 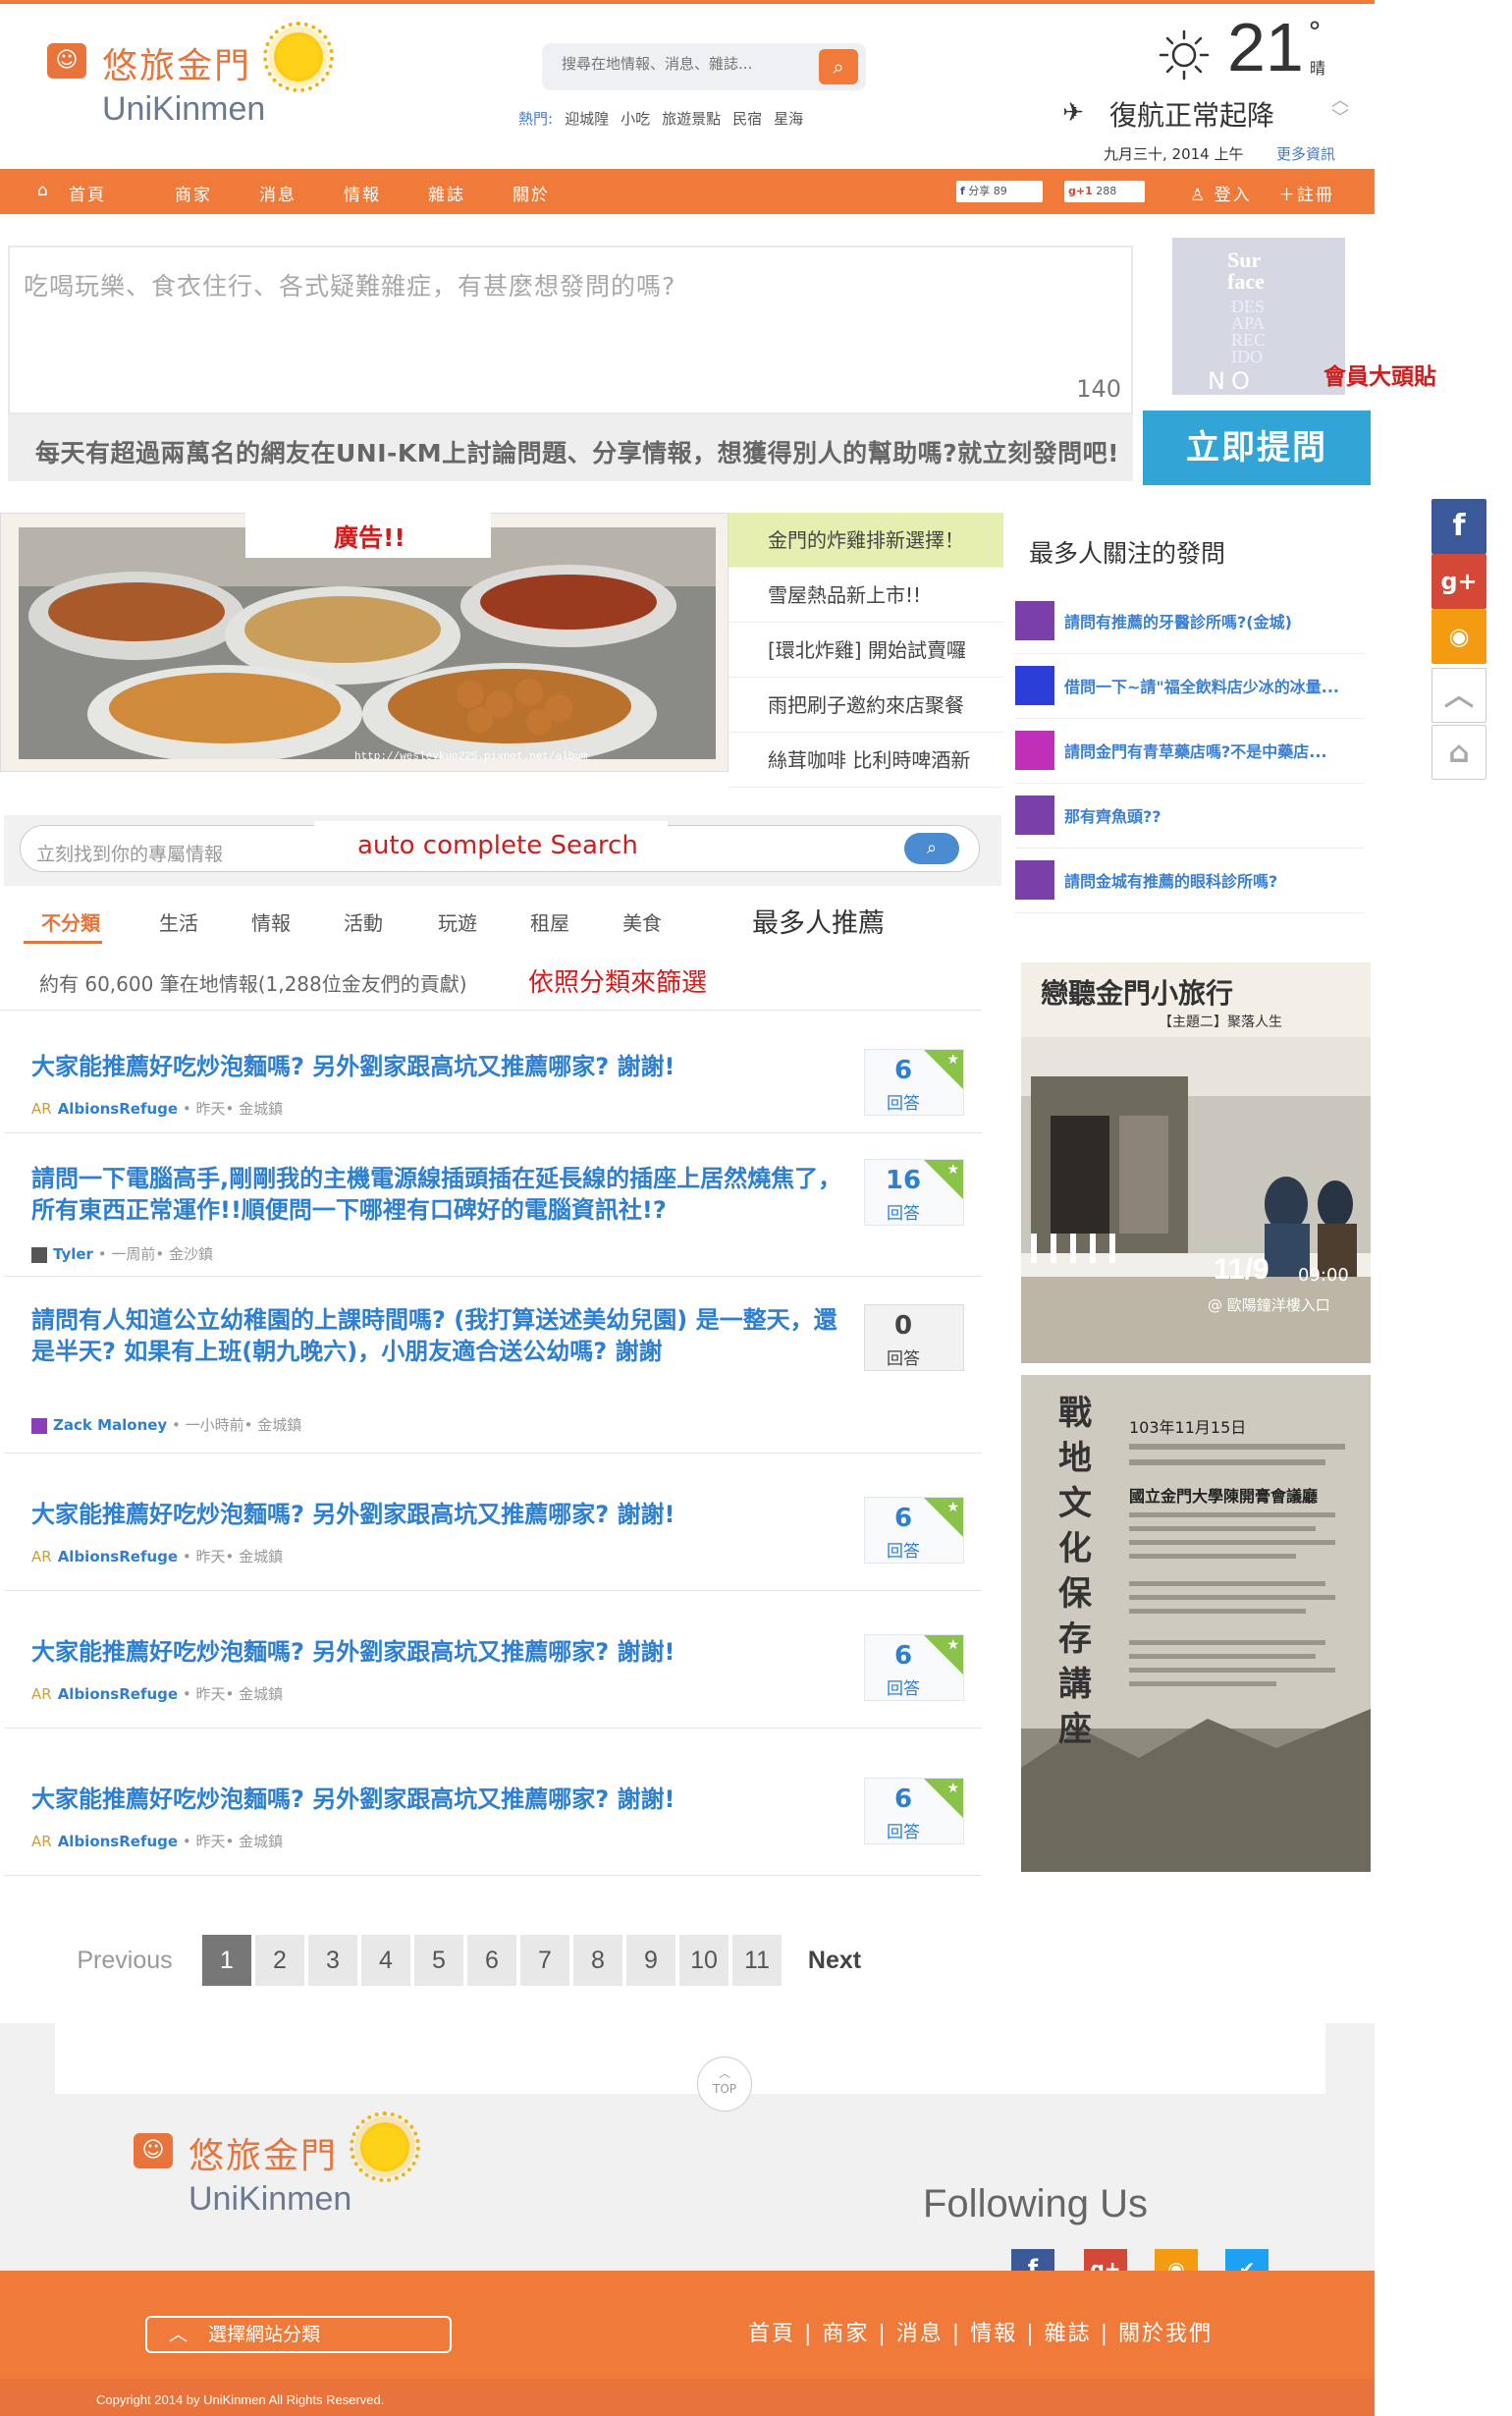 I want to click on facebook-icon: f, so click(x=1458, y=526).